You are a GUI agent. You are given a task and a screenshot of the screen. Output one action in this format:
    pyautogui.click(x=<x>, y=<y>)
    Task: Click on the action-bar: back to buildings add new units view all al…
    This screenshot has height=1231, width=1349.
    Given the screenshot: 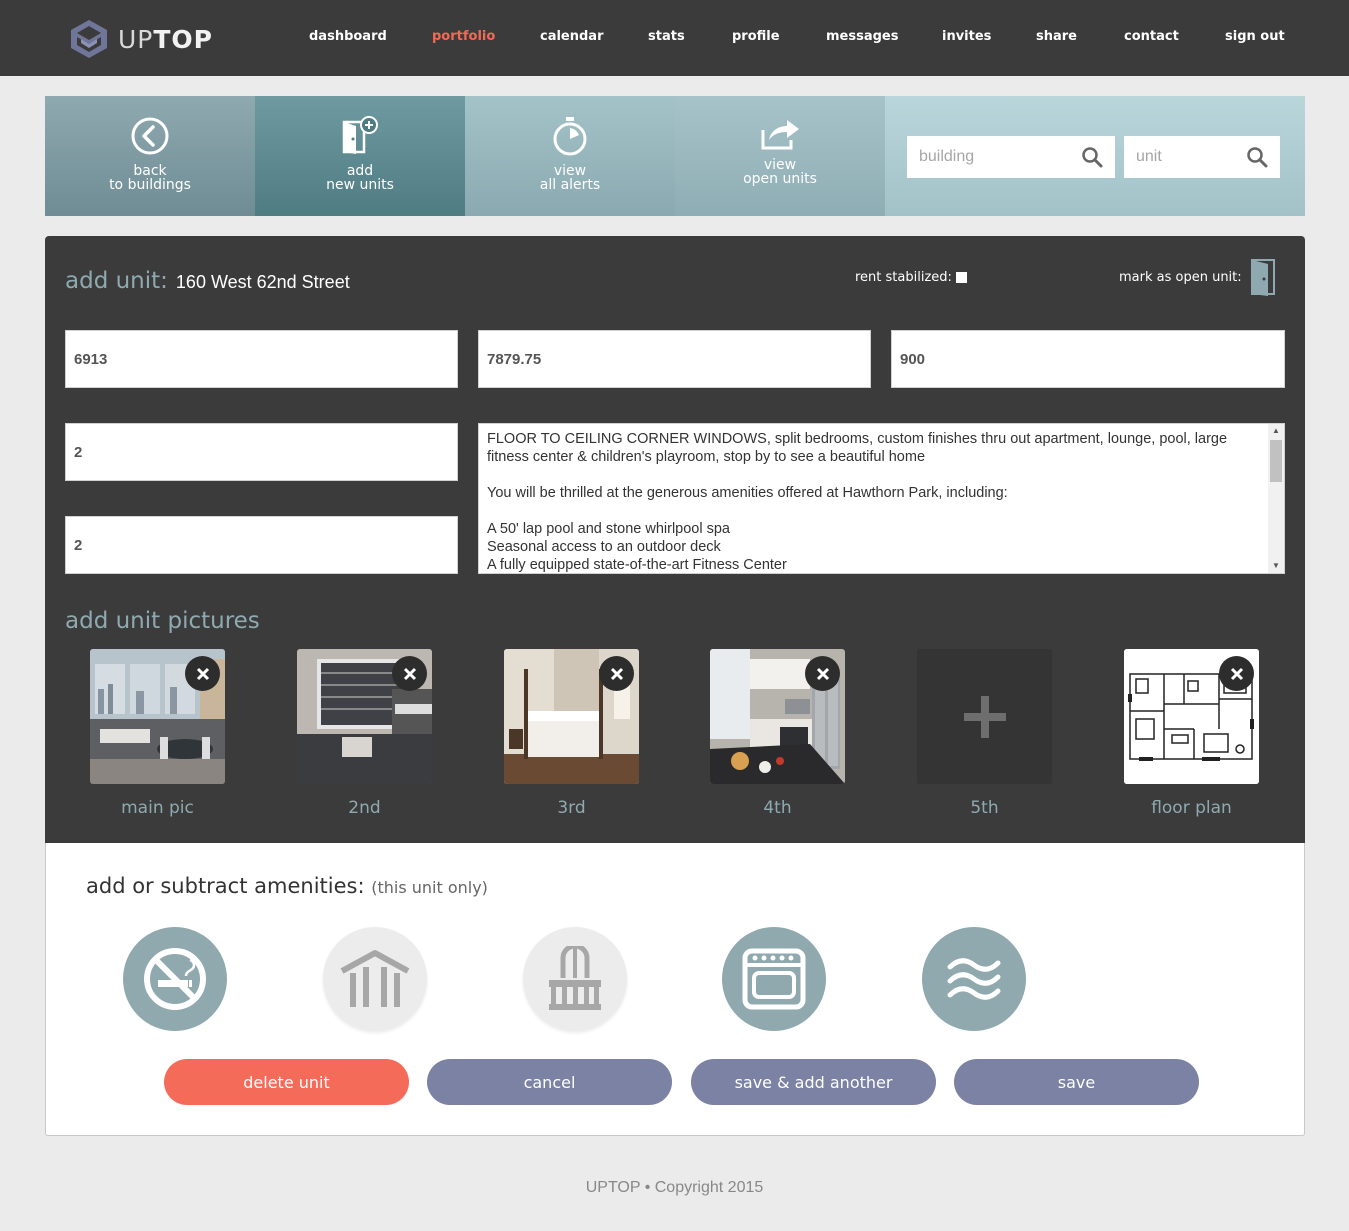 What is the action you would take?
    pyautogui.click(x=675, y=156)
    